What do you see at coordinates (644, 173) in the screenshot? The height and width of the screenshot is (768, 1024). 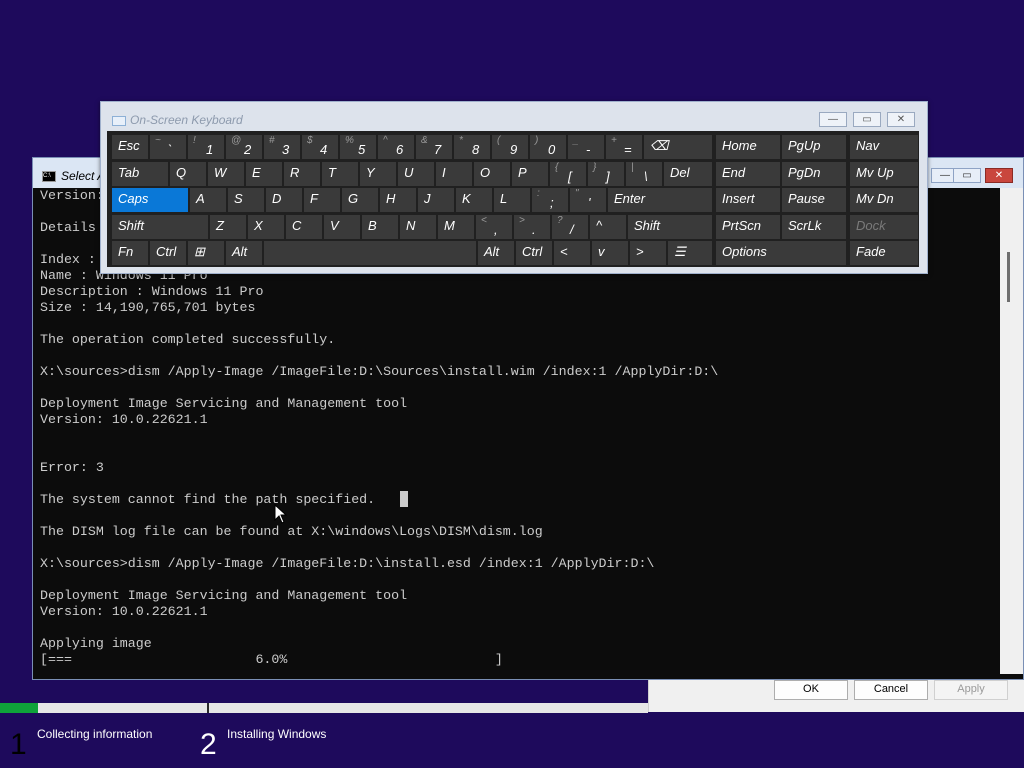 I see `key-symbol-m1-13: | \` at bounding box center [644, 173].